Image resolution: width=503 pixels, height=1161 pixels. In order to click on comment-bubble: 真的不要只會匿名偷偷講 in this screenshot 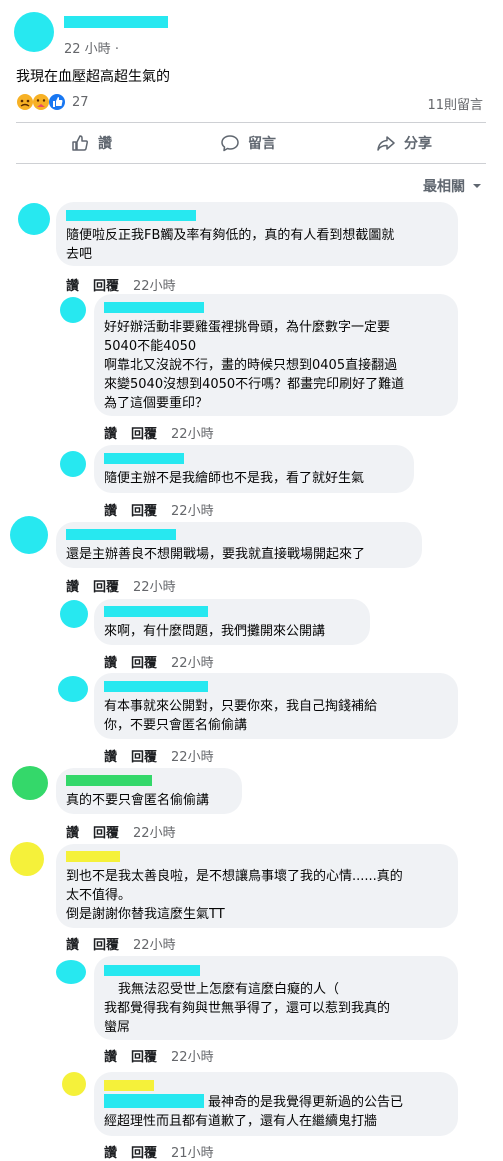, I will do `click(149, 791)`.